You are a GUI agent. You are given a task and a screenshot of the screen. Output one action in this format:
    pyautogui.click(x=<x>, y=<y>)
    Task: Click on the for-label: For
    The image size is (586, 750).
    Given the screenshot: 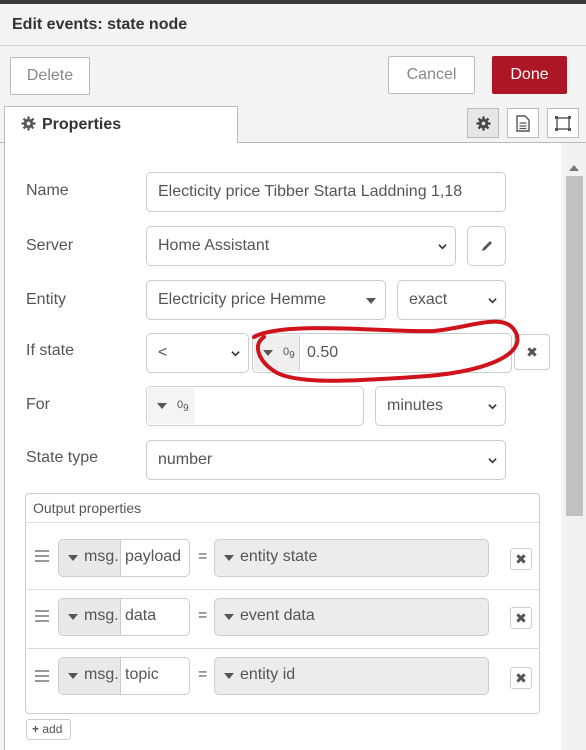 What is the action you would take?
    pyautogui.click(x=38, y=404)
    